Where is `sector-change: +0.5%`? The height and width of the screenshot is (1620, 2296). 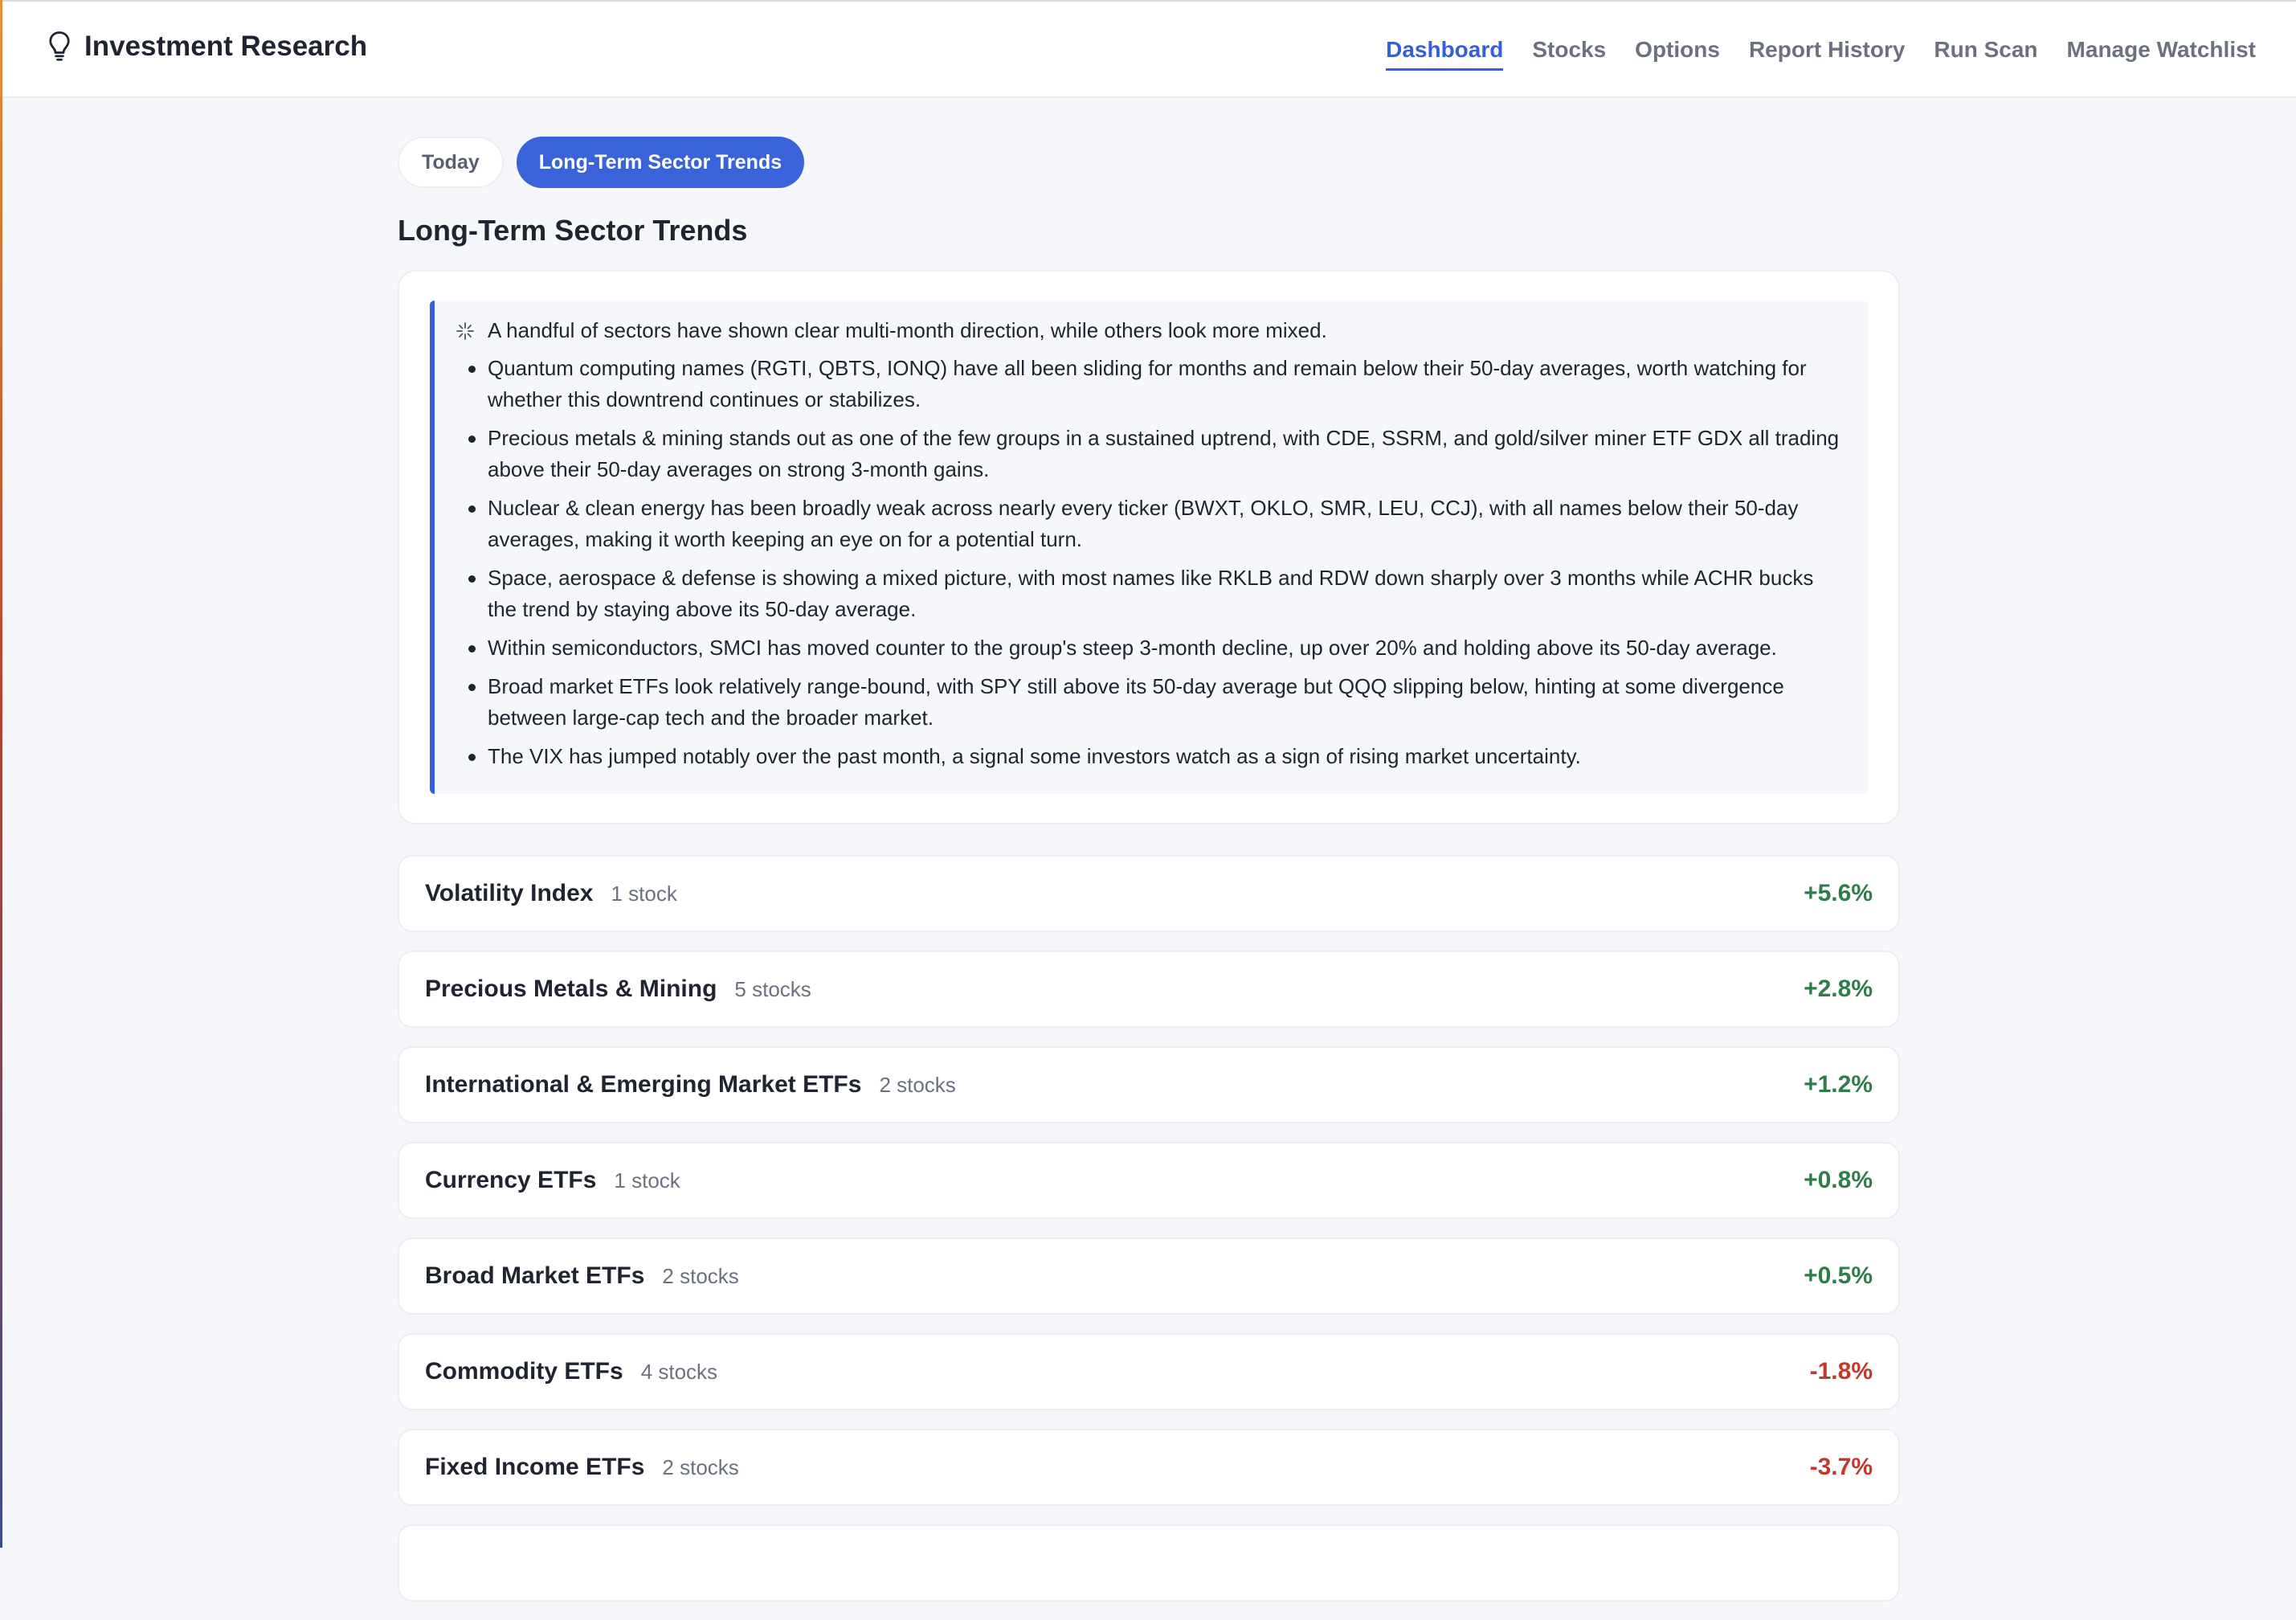 sector-change: +0.5% is located at coordinates (1838, 1276).